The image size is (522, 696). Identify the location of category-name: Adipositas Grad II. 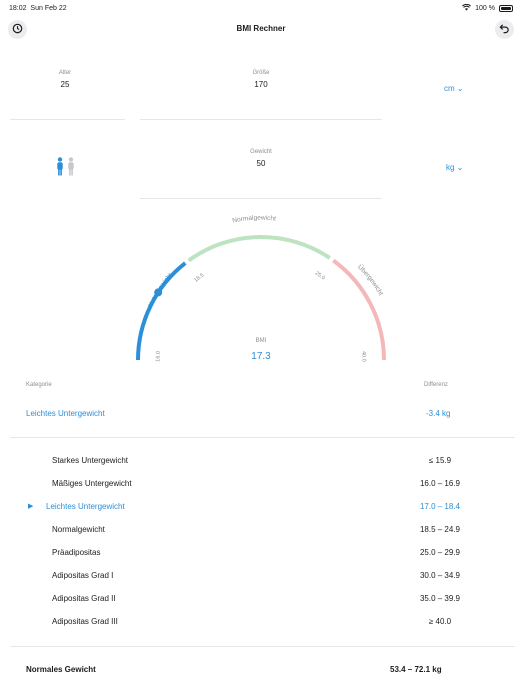
(84, 598).